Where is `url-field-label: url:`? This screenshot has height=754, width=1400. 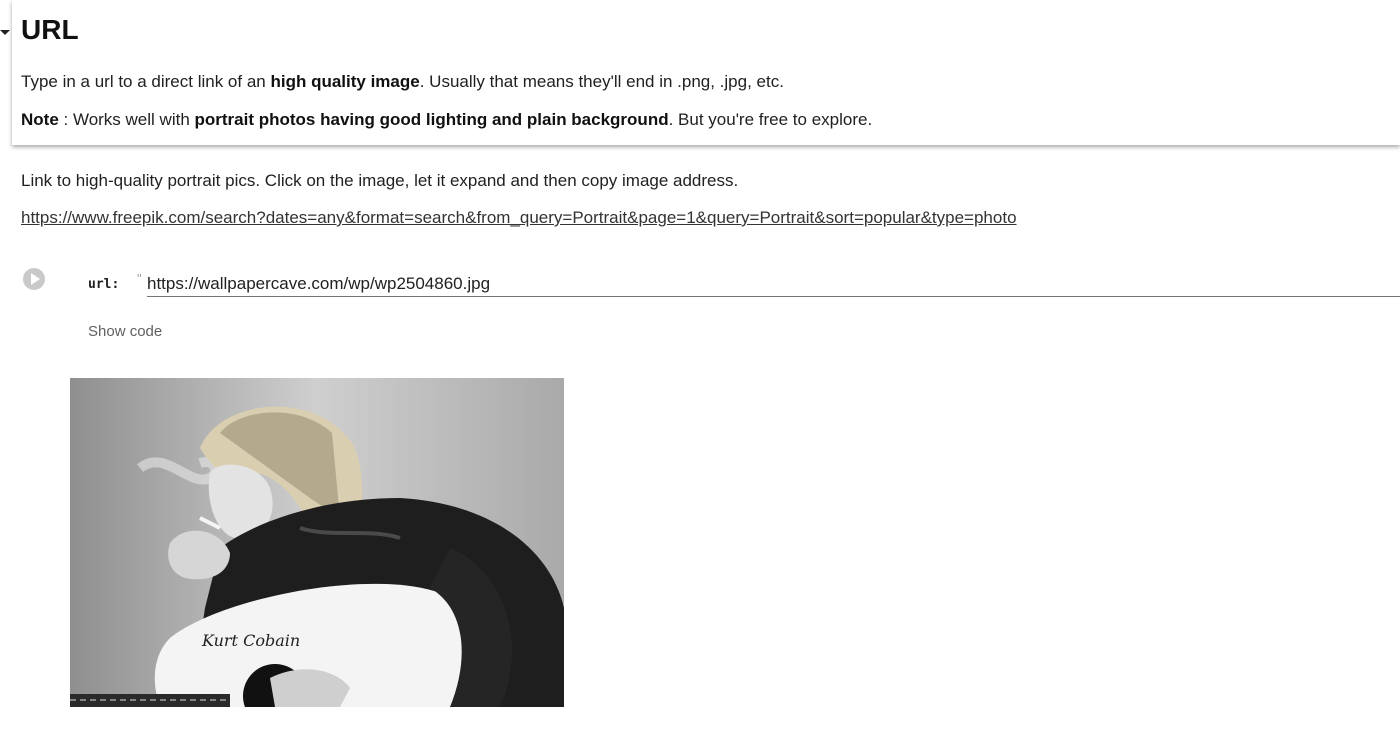 url-field-label: url: is located at coordinates (104, 284).